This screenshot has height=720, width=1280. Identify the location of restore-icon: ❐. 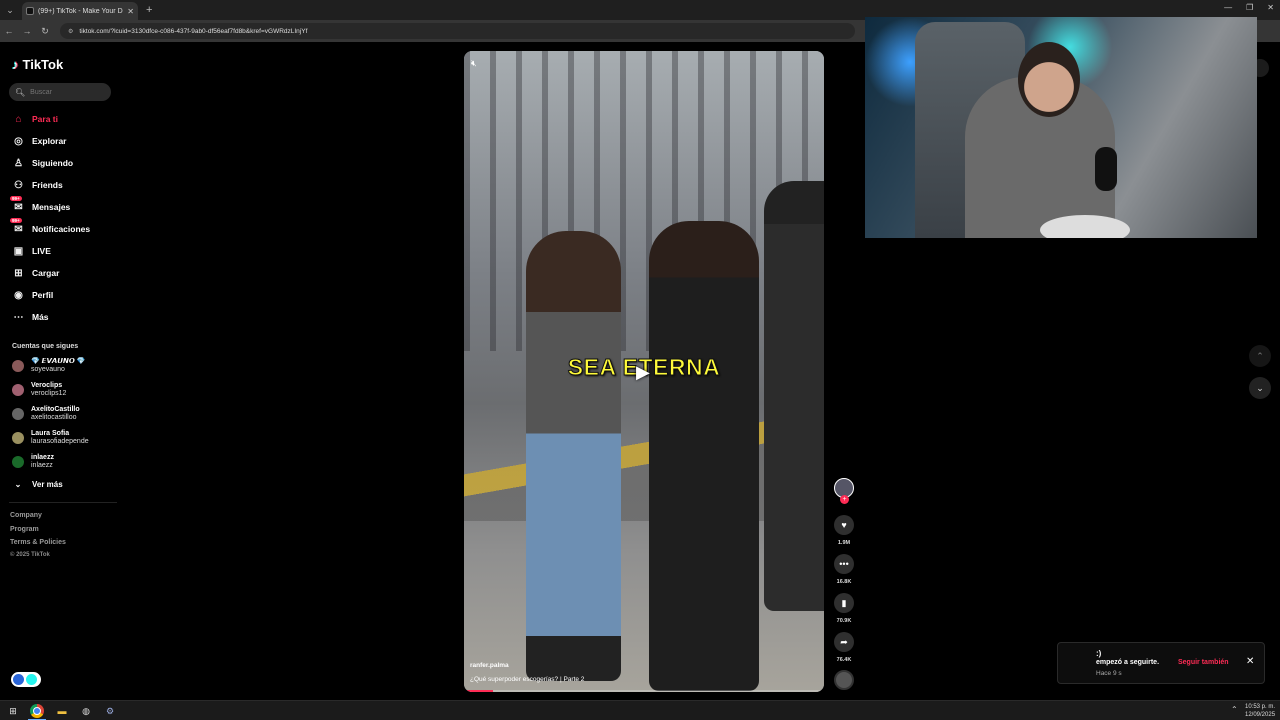
(1249, 7).